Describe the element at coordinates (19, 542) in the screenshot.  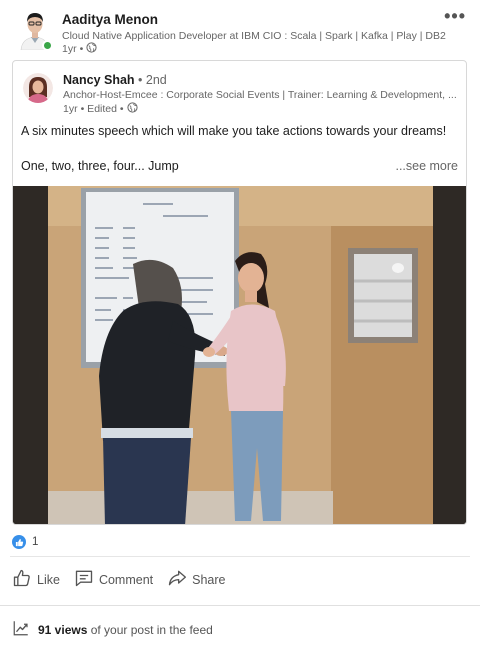
I see `like-reaction-icon` at that location.